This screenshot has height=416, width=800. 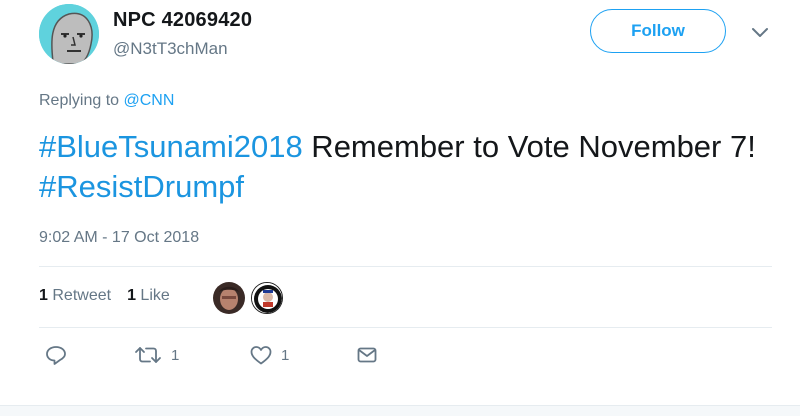 What do you see at coordinates (529, 146) in the screenshot?
I see `tweet-body-text: Remember to Vote November 7!` at bounding box center [529, 146].